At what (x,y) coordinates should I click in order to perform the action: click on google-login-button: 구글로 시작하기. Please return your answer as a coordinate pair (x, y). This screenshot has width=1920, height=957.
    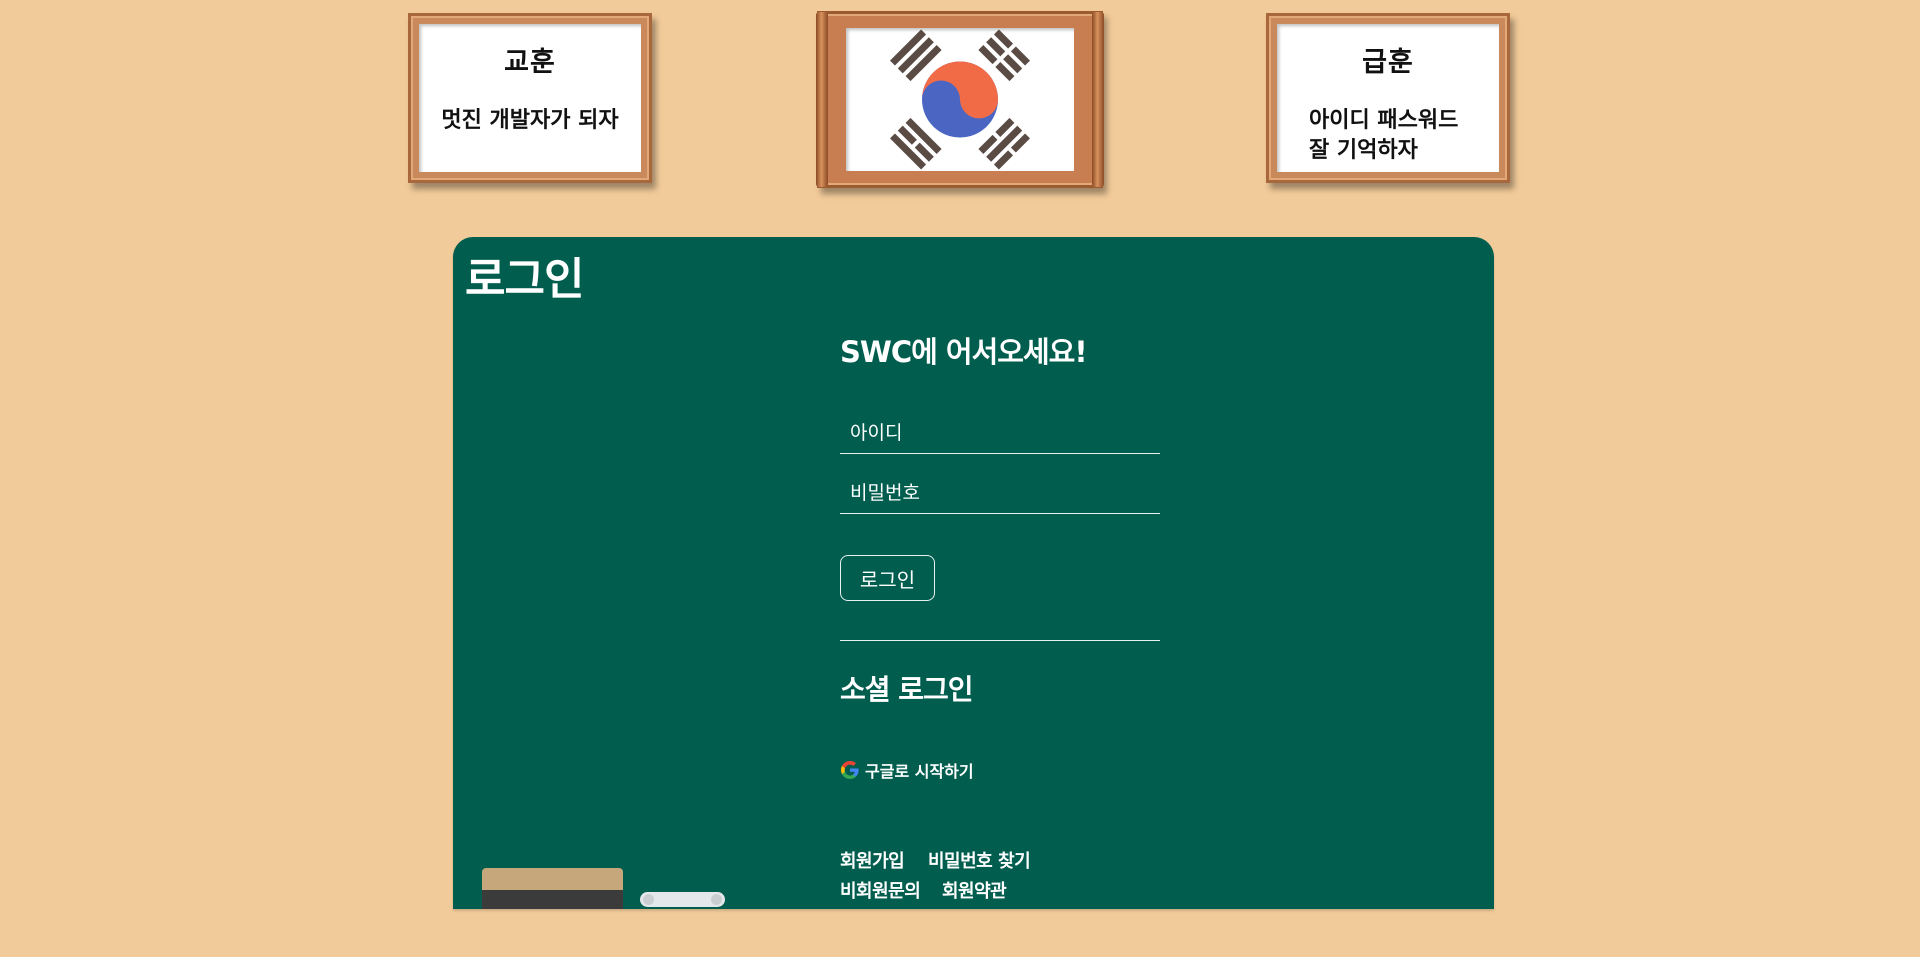
    Looking at the image, I should click on (907, 770).